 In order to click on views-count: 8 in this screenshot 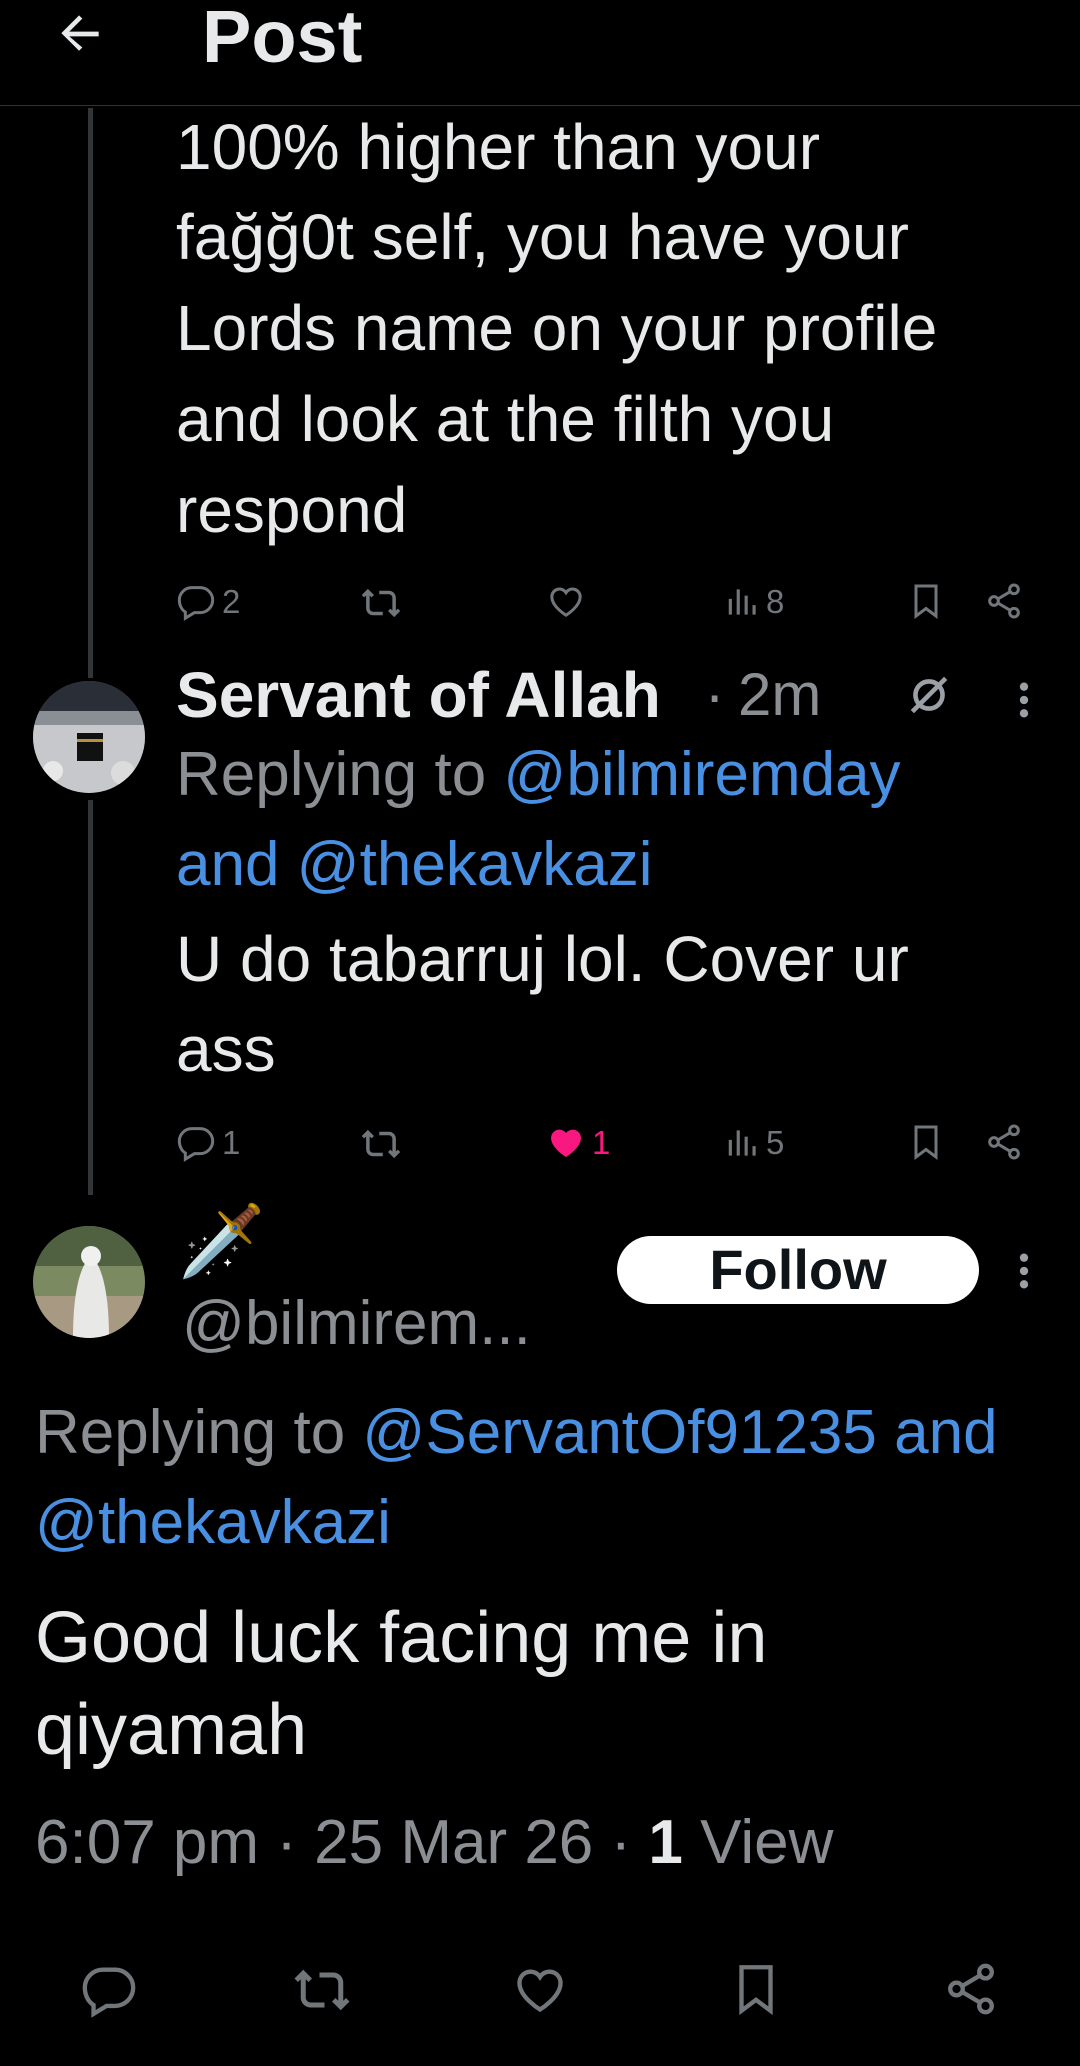, I will do `click(775, 601)`.